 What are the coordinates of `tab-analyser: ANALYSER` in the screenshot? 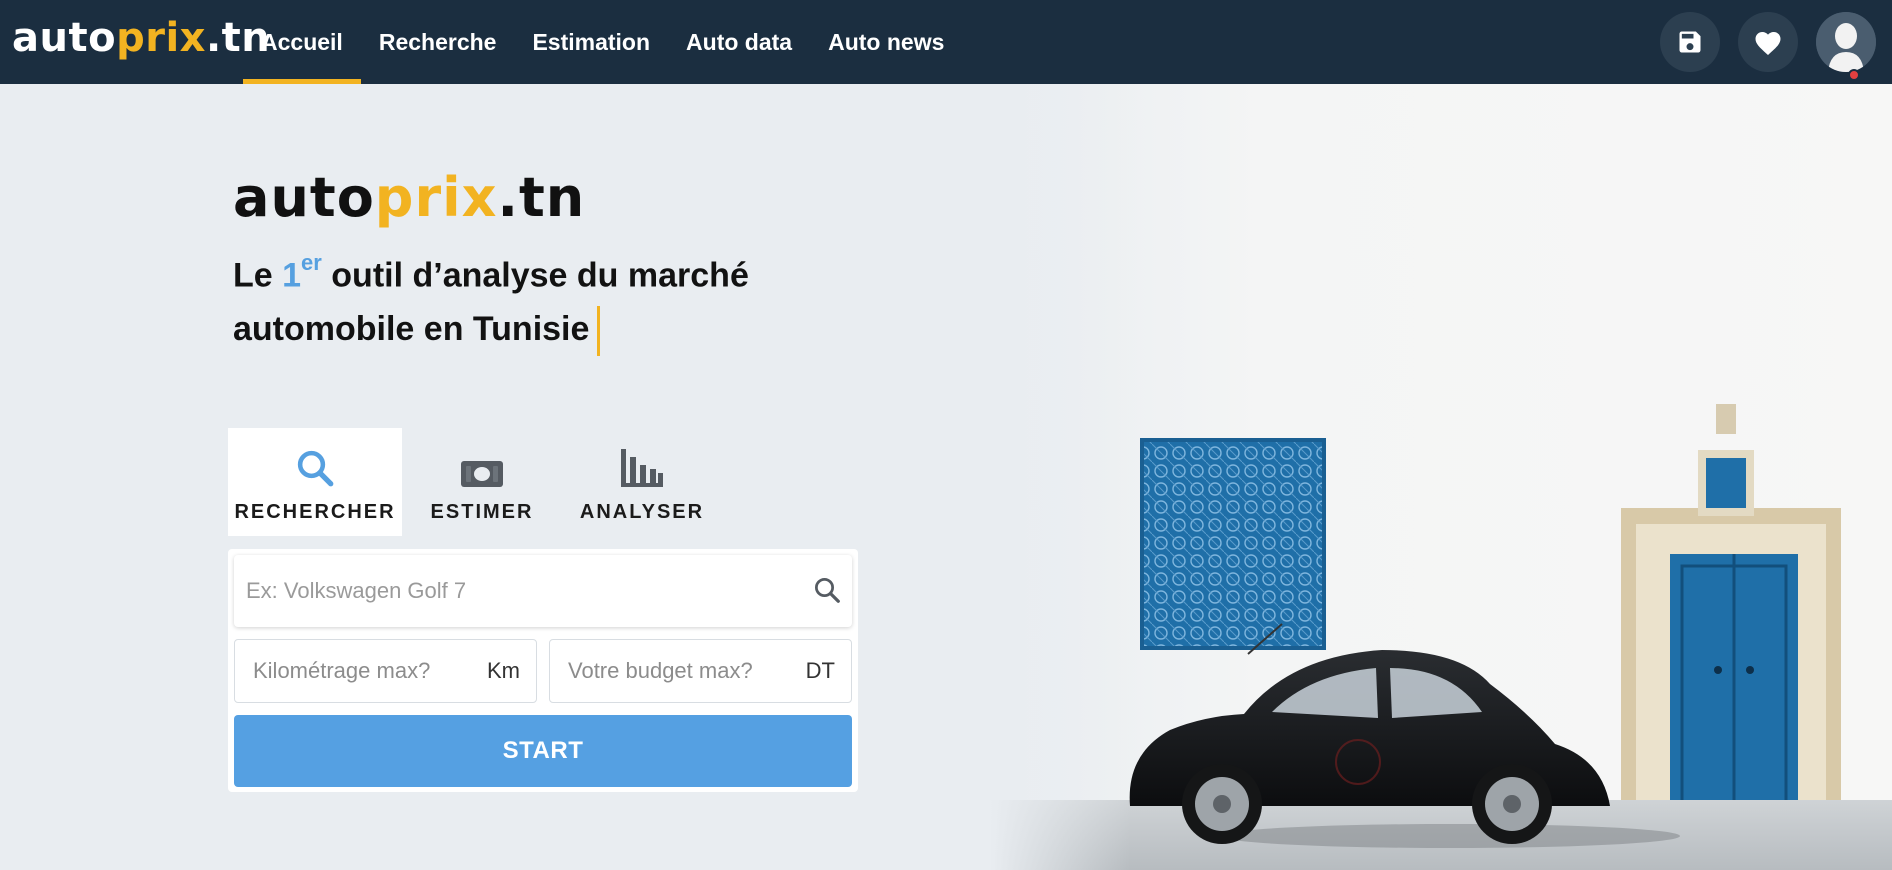 It's located at (642, 482).